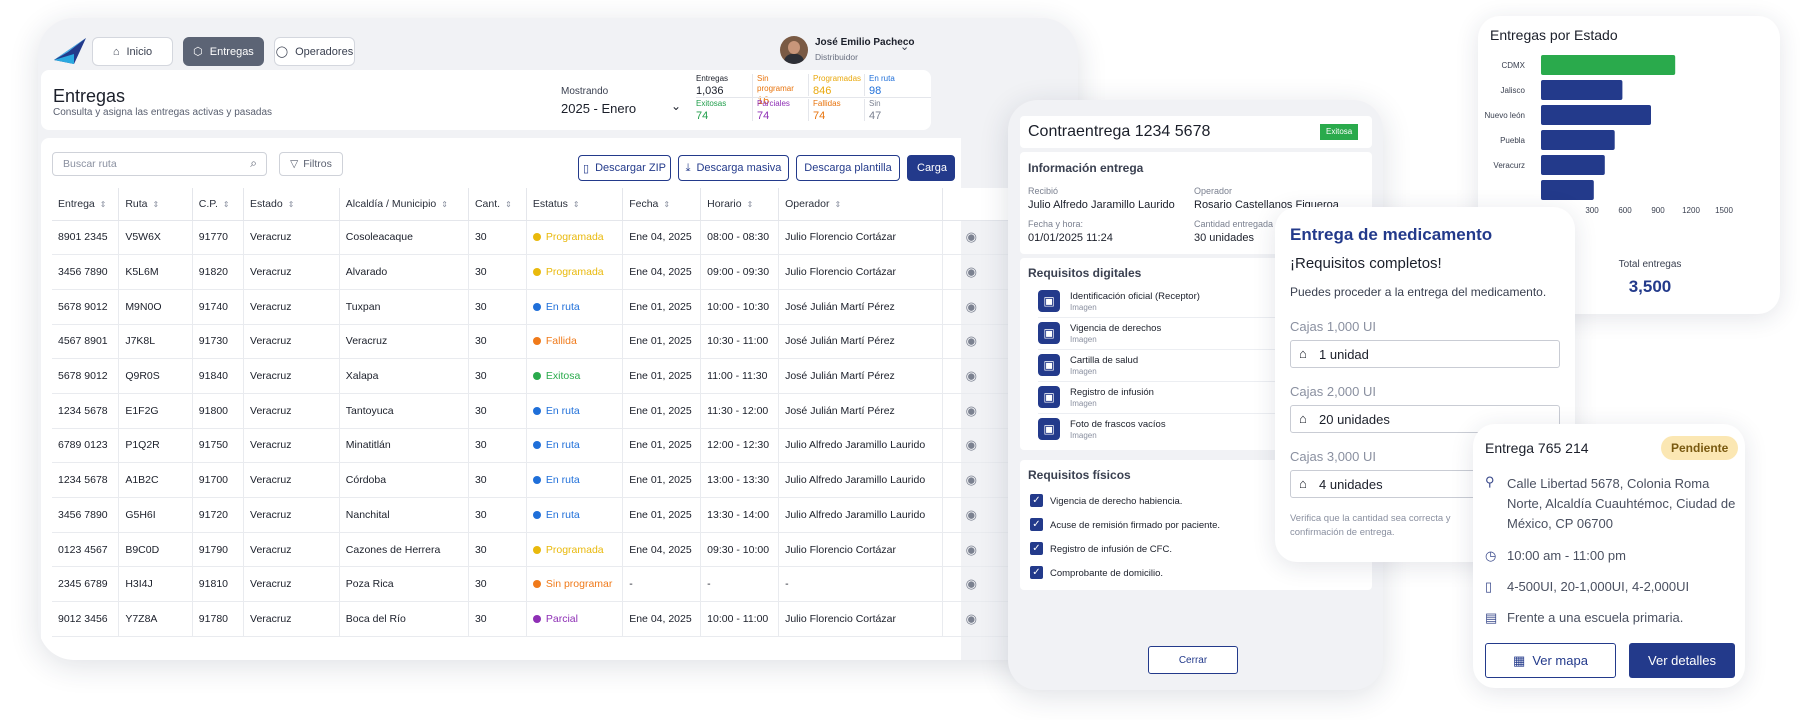 The image size is (1800, 720). What do you see at coordinates (931, 168) in the screenshot?
I see `upload-button: Carga` at bounding box center [931, 168].